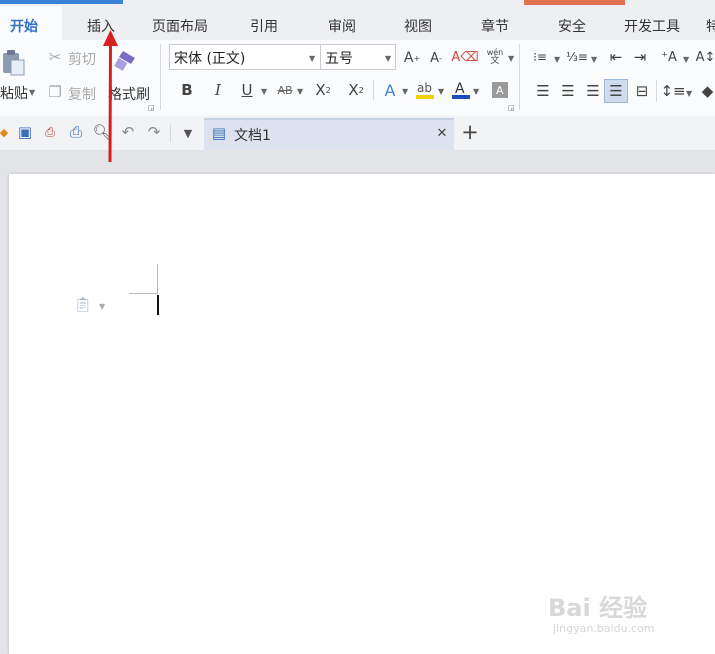 This screenshot has width=715, height=654. What do you see at coordinates (61, 2) in the screenshot?
I see `accent-strip-blue` at bounding box center [61, 2].